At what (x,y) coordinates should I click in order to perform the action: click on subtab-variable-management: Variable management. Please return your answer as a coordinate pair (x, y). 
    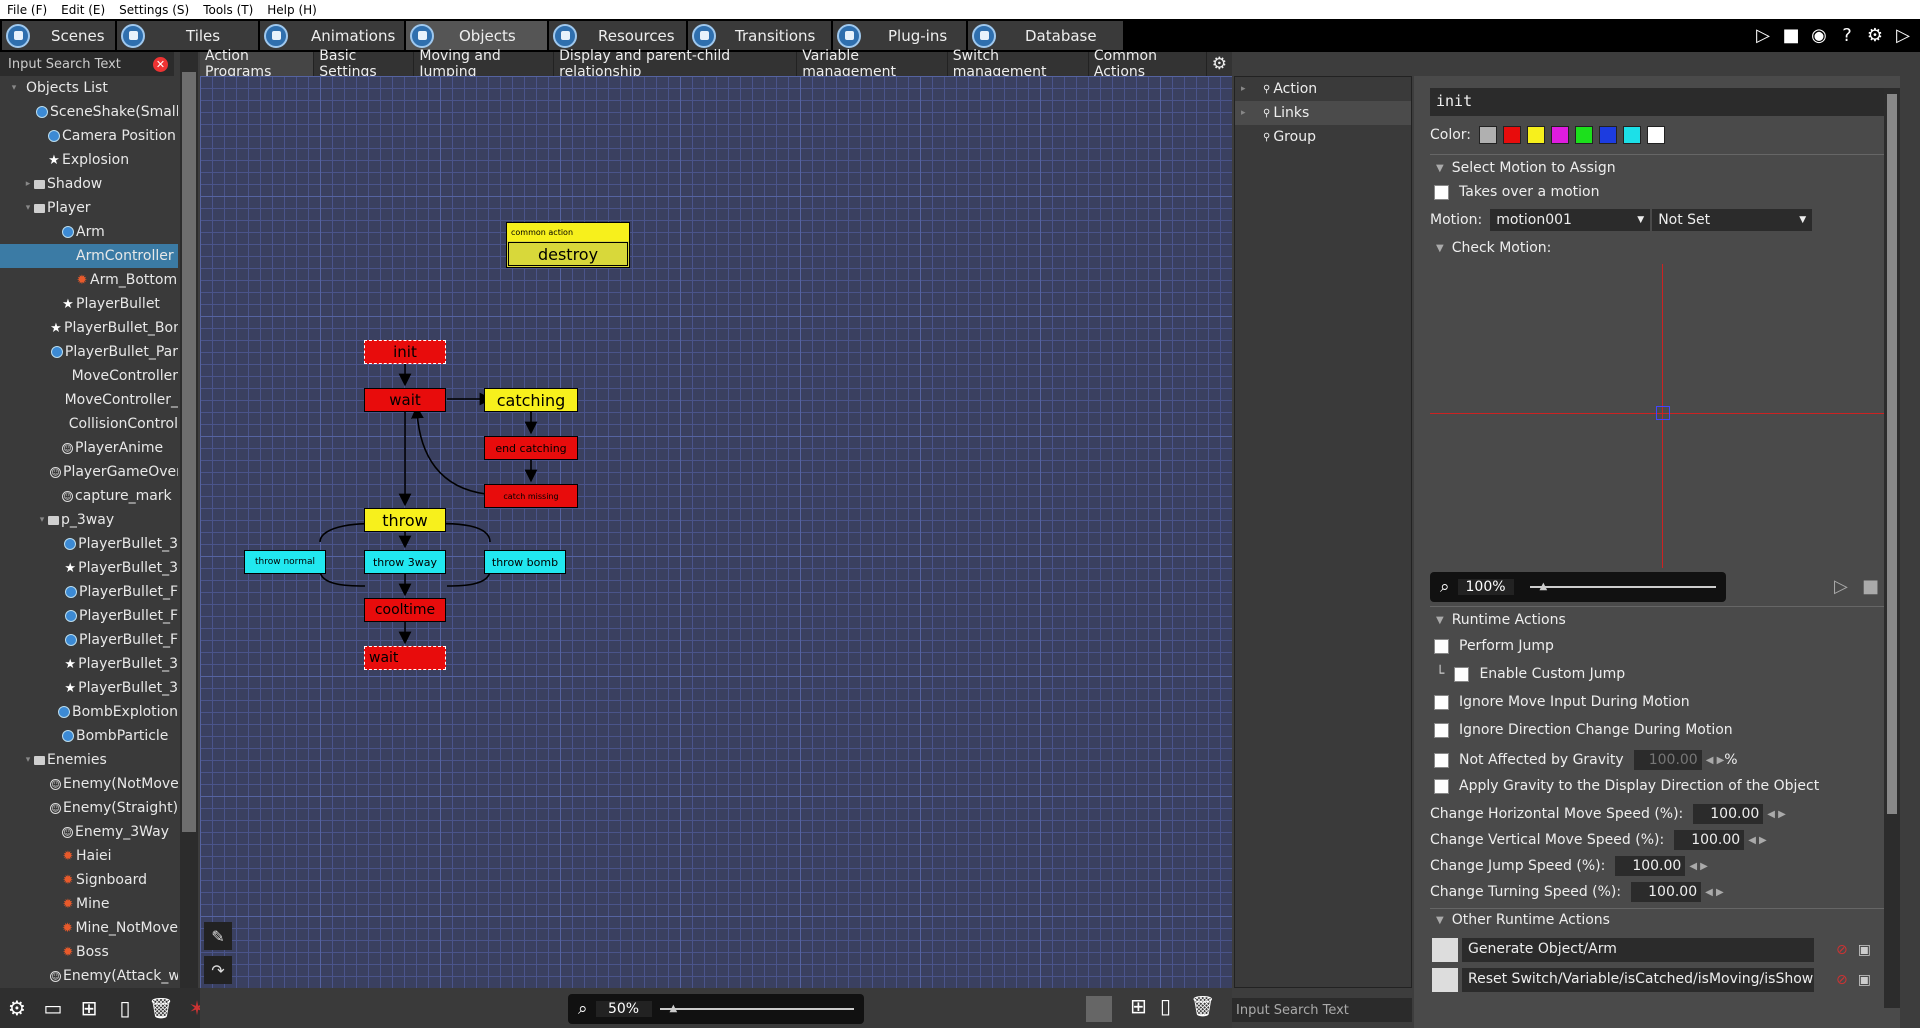
    Looking at the image, I should click on (872, 64).